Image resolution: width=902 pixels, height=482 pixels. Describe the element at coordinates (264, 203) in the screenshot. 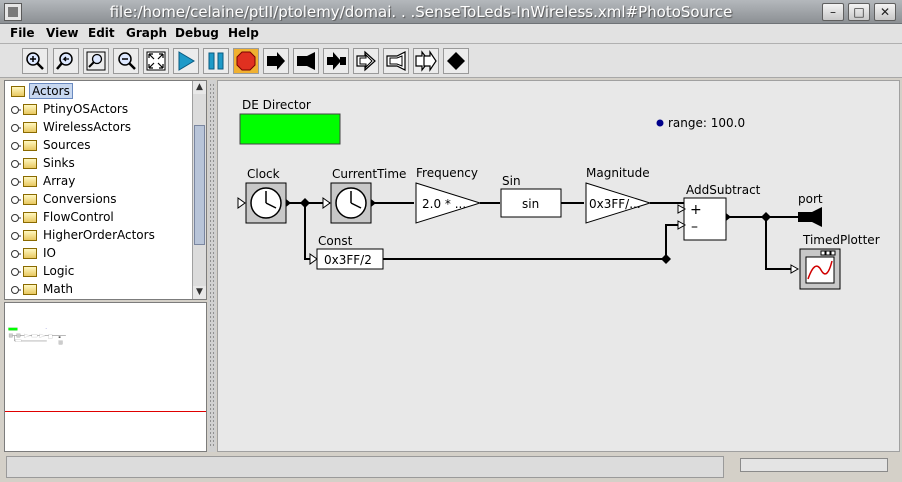

I see `clock-actor` at that location.